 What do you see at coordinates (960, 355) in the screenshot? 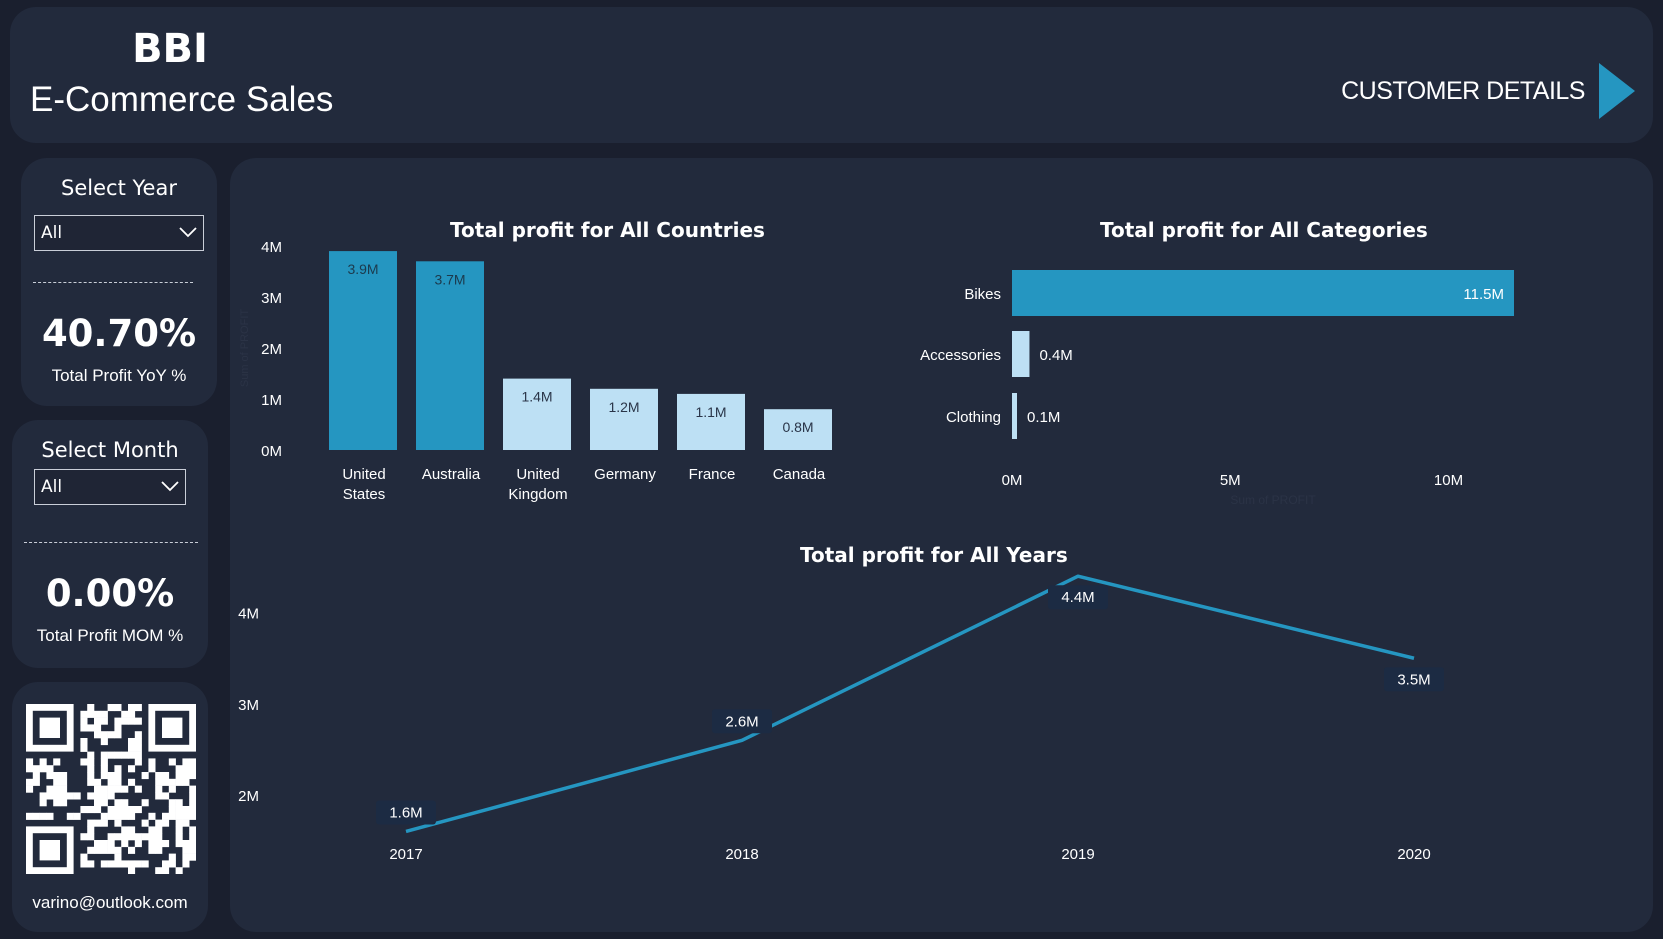
I see `y-tick-label: Accessories` at bounding box center [960, 355].